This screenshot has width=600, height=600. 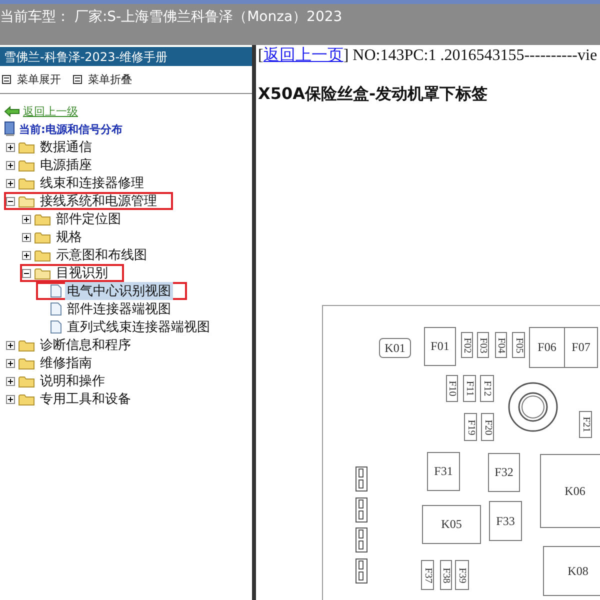 What do you see at coordinates (50, 111) in the screenshot?
I see `back-link: 返回上一级` at bounding box center [50, 111].